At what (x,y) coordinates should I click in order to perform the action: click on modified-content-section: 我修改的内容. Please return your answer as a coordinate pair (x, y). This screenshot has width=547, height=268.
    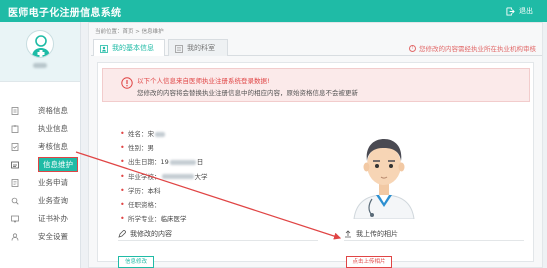
    Looking at the image, I should click on (145, 234).